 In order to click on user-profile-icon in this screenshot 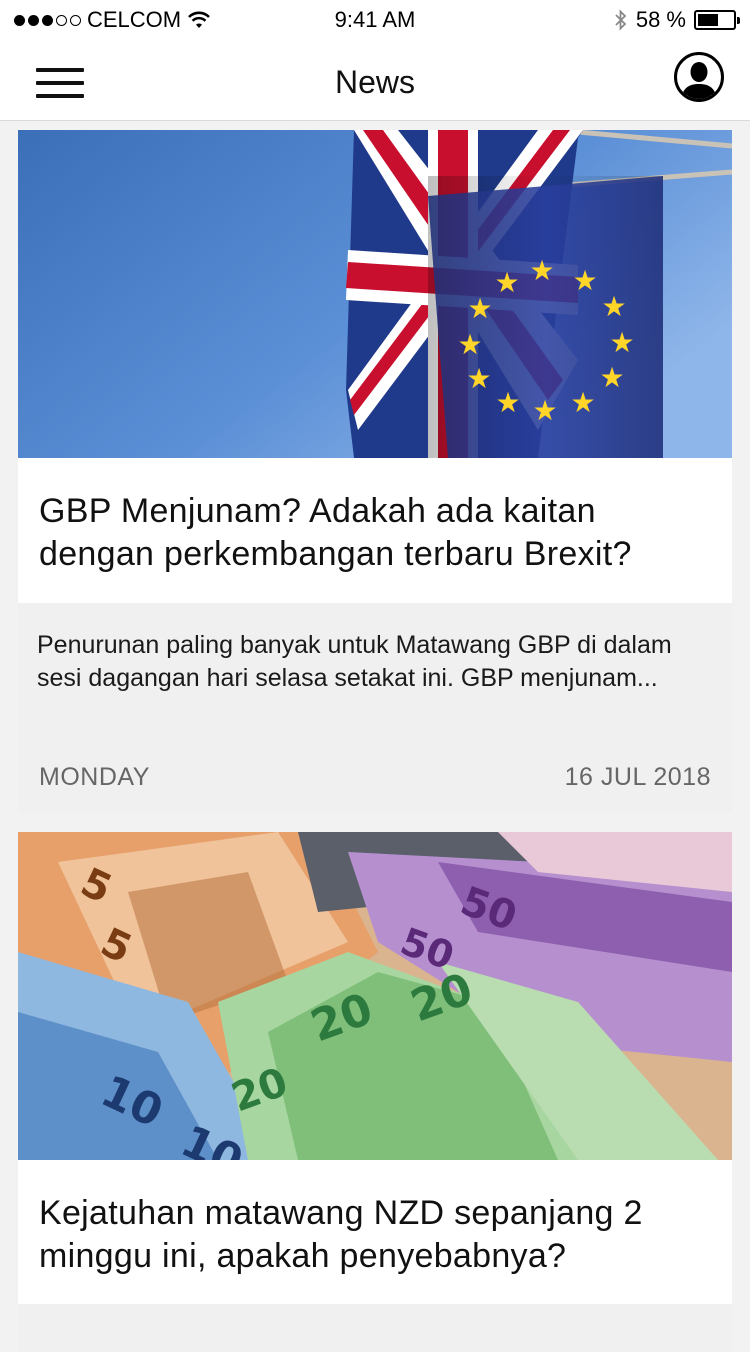, I will do `click(699, 77)`.